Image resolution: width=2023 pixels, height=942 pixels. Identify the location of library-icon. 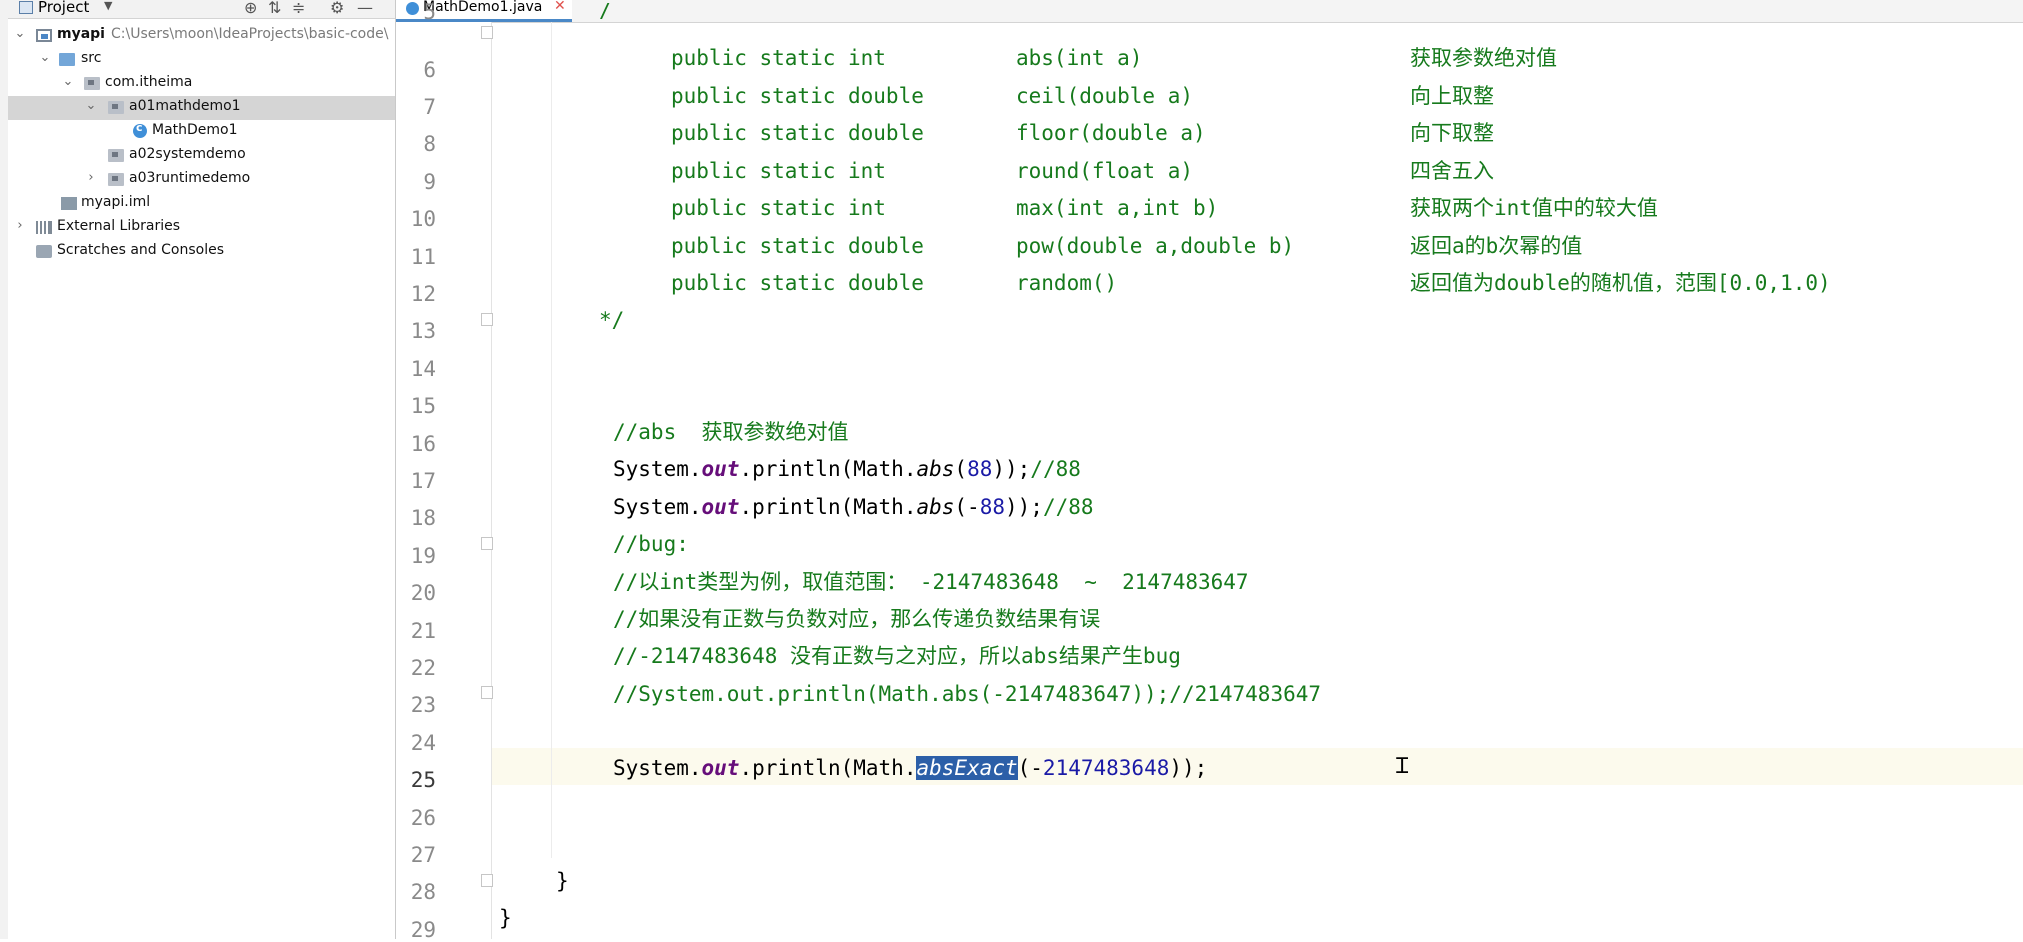
(44, 227).